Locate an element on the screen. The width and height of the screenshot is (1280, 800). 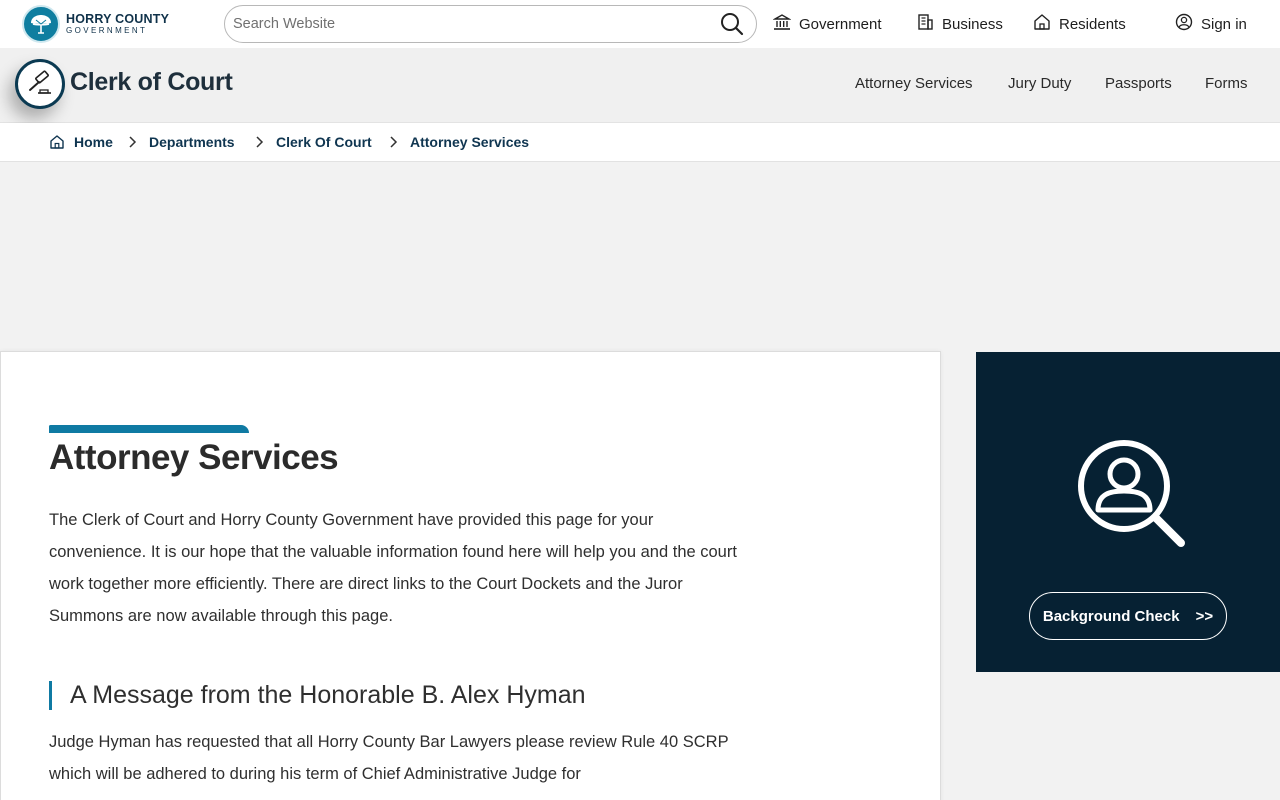
tree-logo-icon is located at coordinates (41, 24).